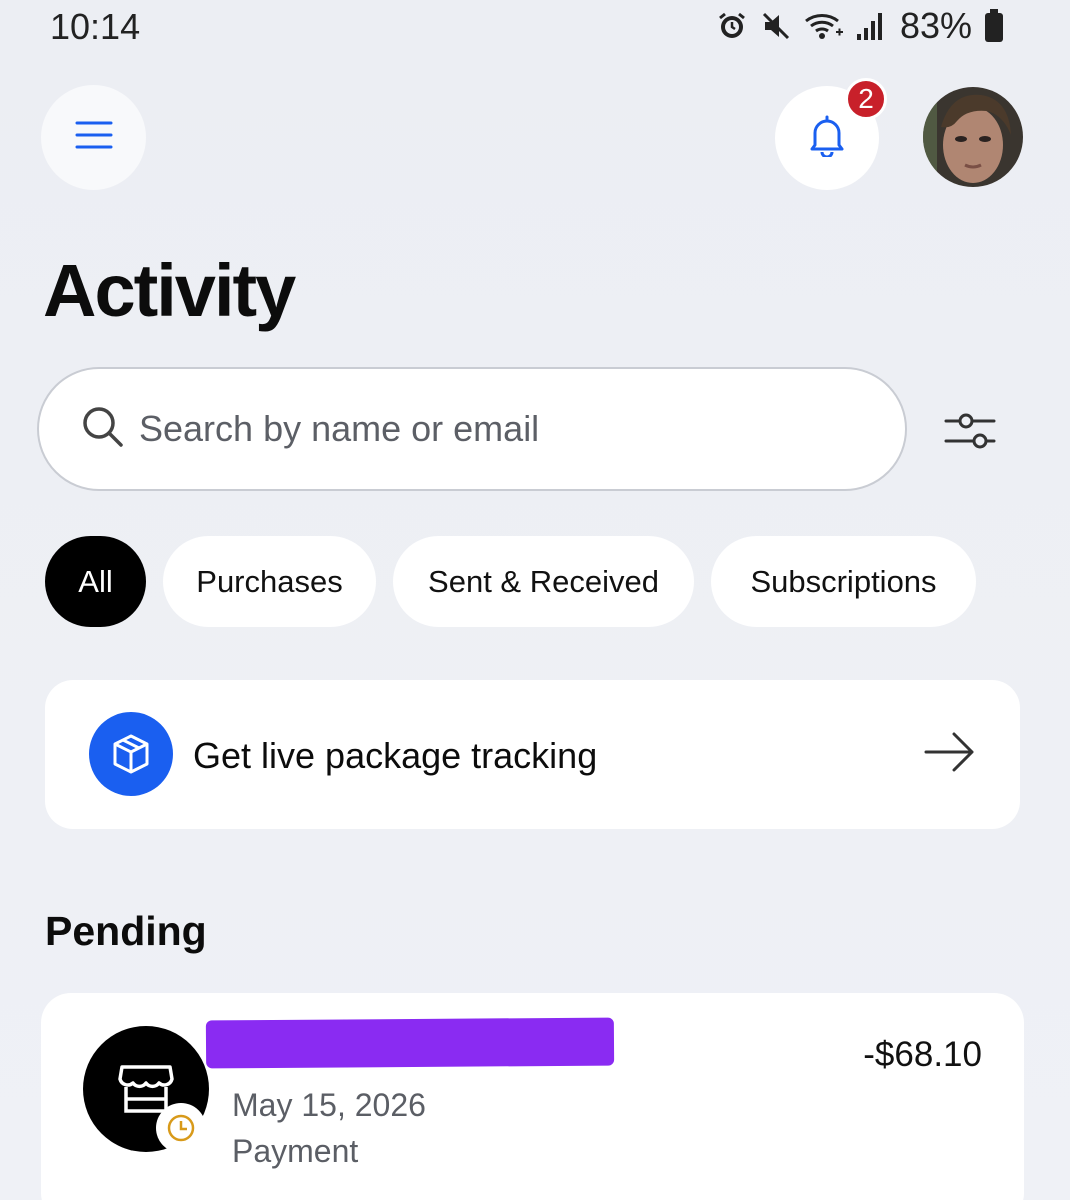  I want to click on bell-icon, so click(827, 138).